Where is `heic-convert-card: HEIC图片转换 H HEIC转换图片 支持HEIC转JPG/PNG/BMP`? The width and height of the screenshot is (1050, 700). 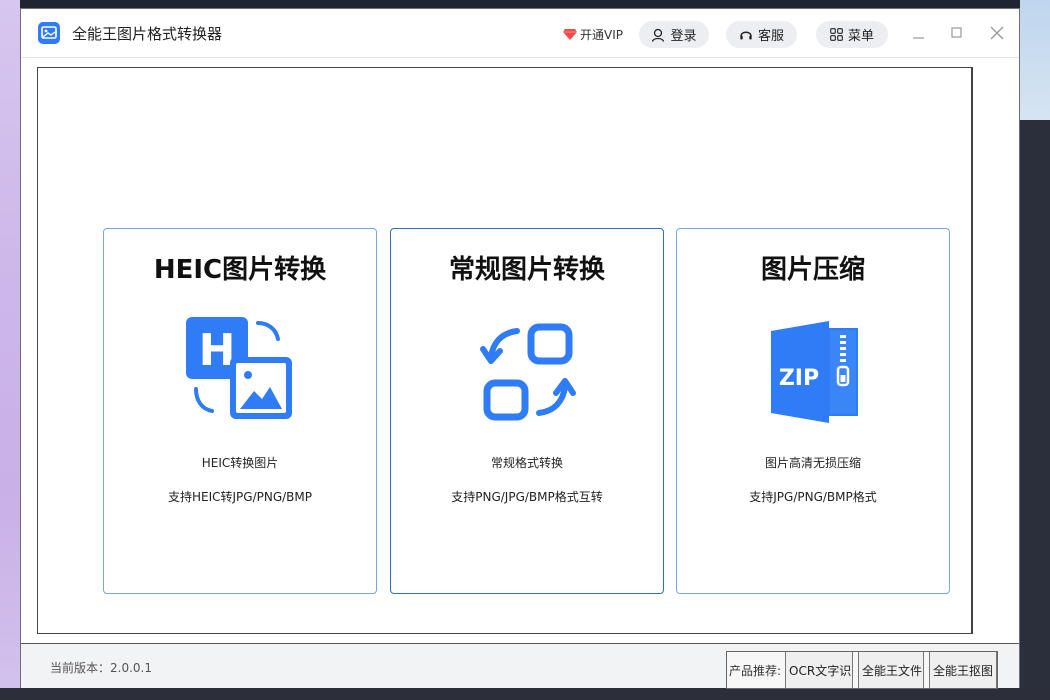
heic-convert-card: HEIC图片转换 H HEIC转换图片 支持HEIC转JPG/PNG/BMP is located at coordinates (240, 411).